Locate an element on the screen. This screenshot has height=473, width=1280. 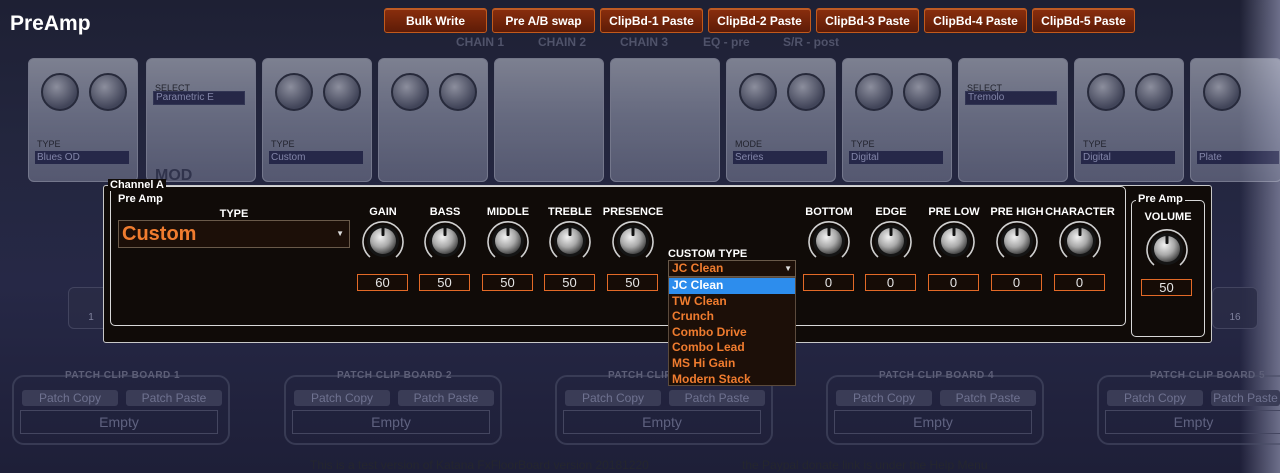
channel-a-label: Channel A is located at coordinates (137, 185).